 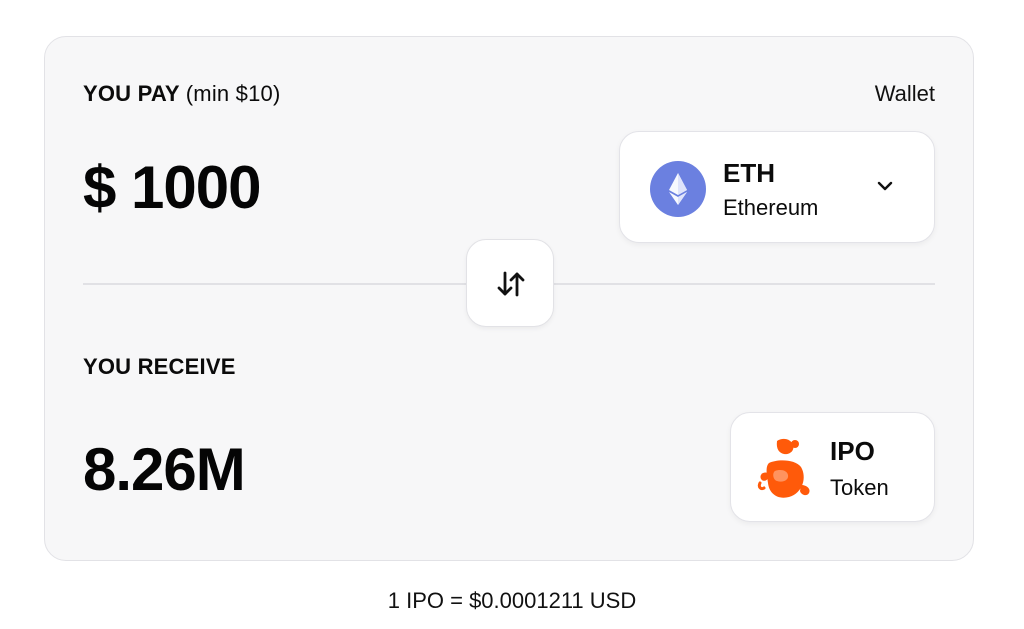 I want to click on receive-amount: 8.26M, so click(x=164, y=469).